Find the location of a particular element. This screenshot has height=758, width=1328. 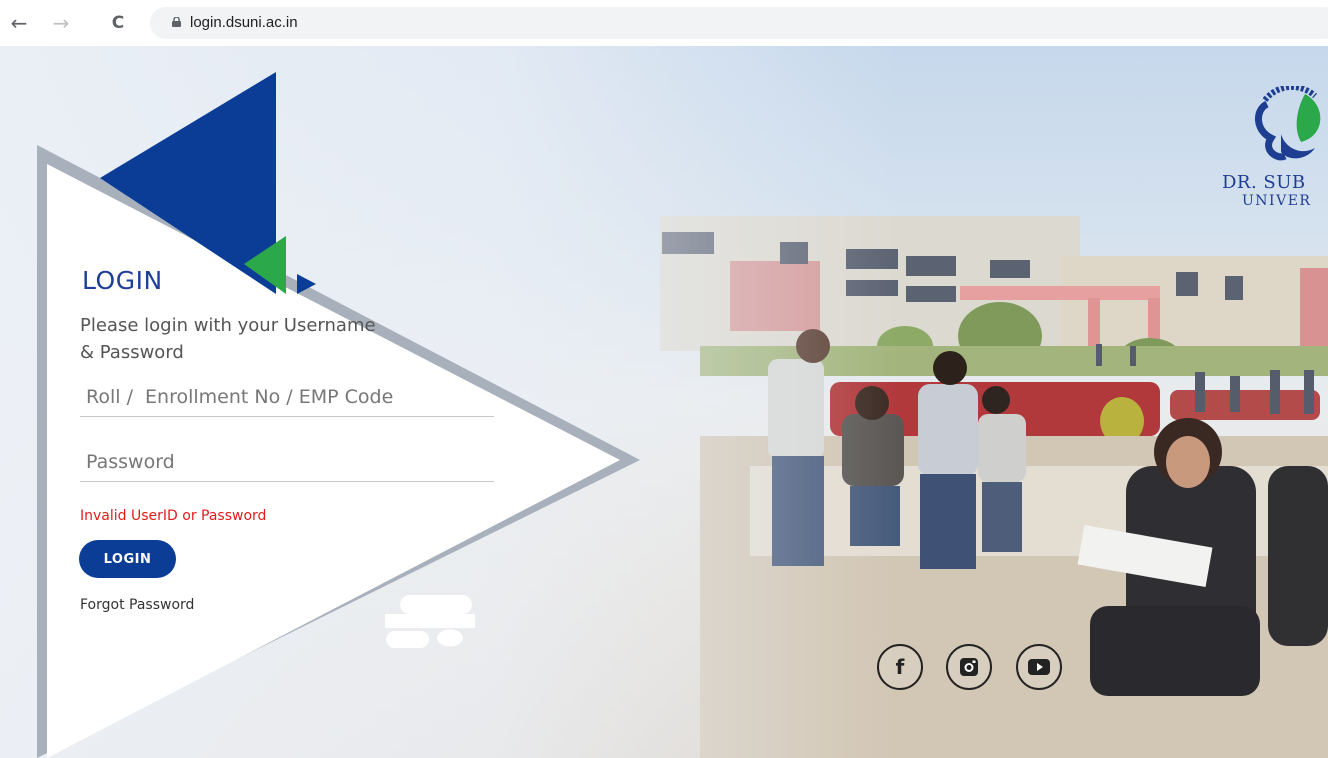

youtube-icon is located at coordinates (1039, 667).